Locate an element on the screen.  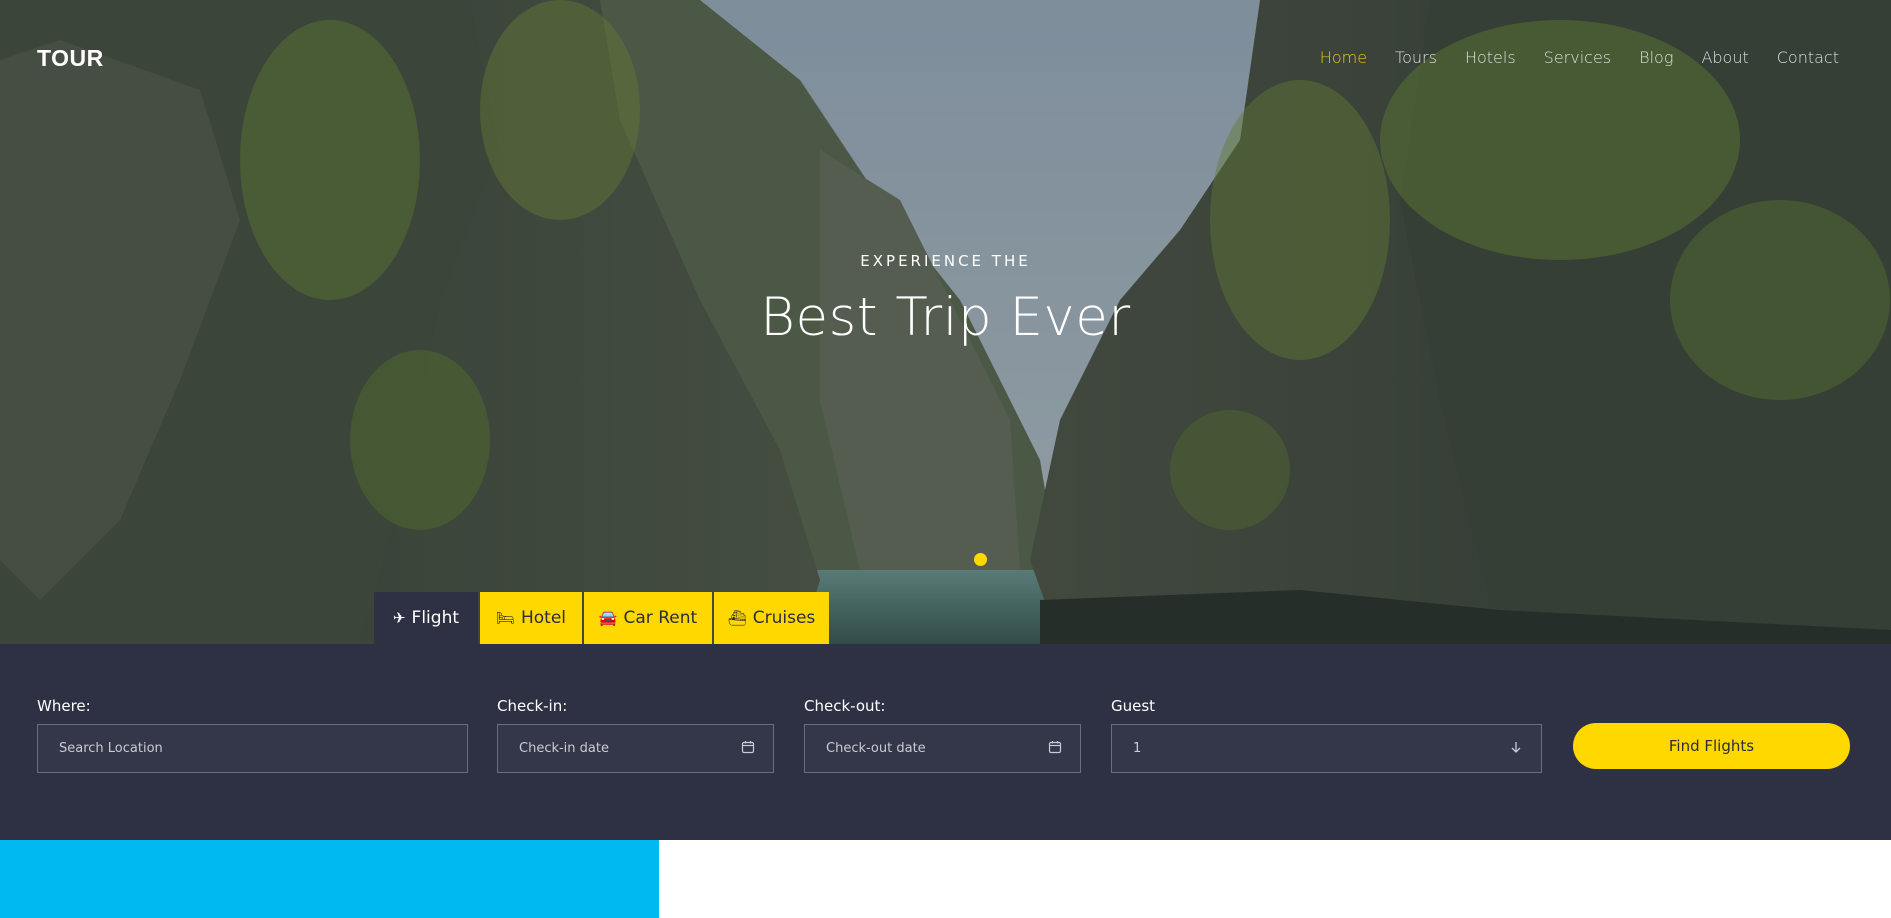
ship-icon: ⛴ is located at coordinates (737, 618).